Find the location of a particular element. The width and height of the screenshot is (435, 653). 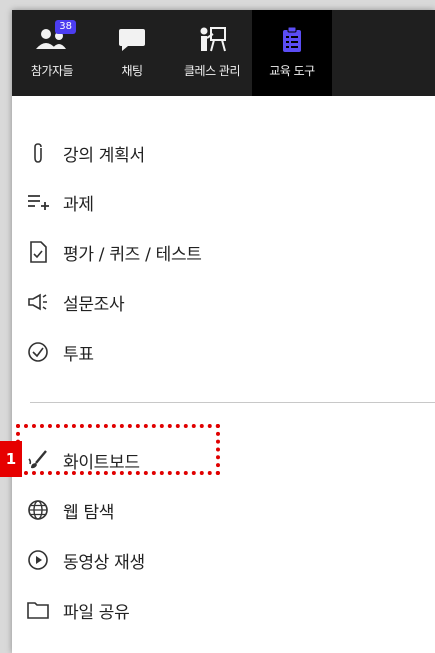

tab-participants: 38 참가자들 is located at coordinates (52, 53).